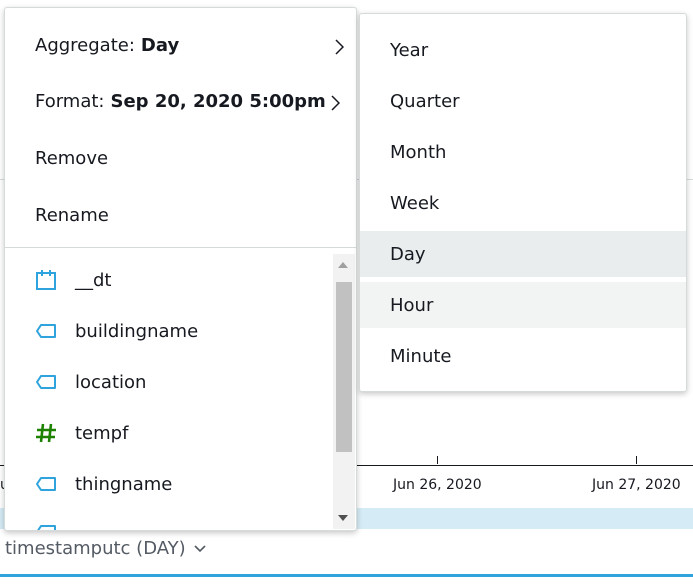 The width and height of the screenshot is (693, 584). I want to click on field-well-label: timestamputc (DAY), so click(95, 548).